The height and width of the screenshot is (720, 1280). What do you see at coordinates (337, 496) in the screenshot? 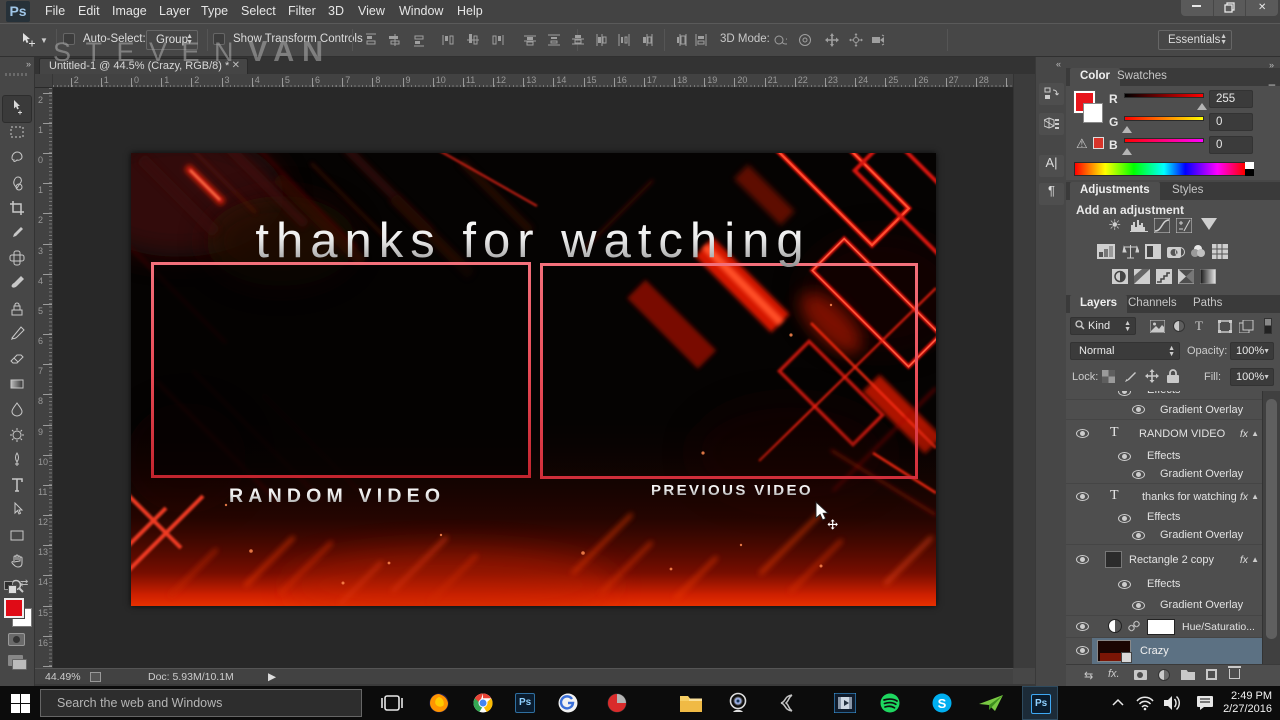
I see `svg-text: RANDOM VIDEO` at bounding box center [337, 496].